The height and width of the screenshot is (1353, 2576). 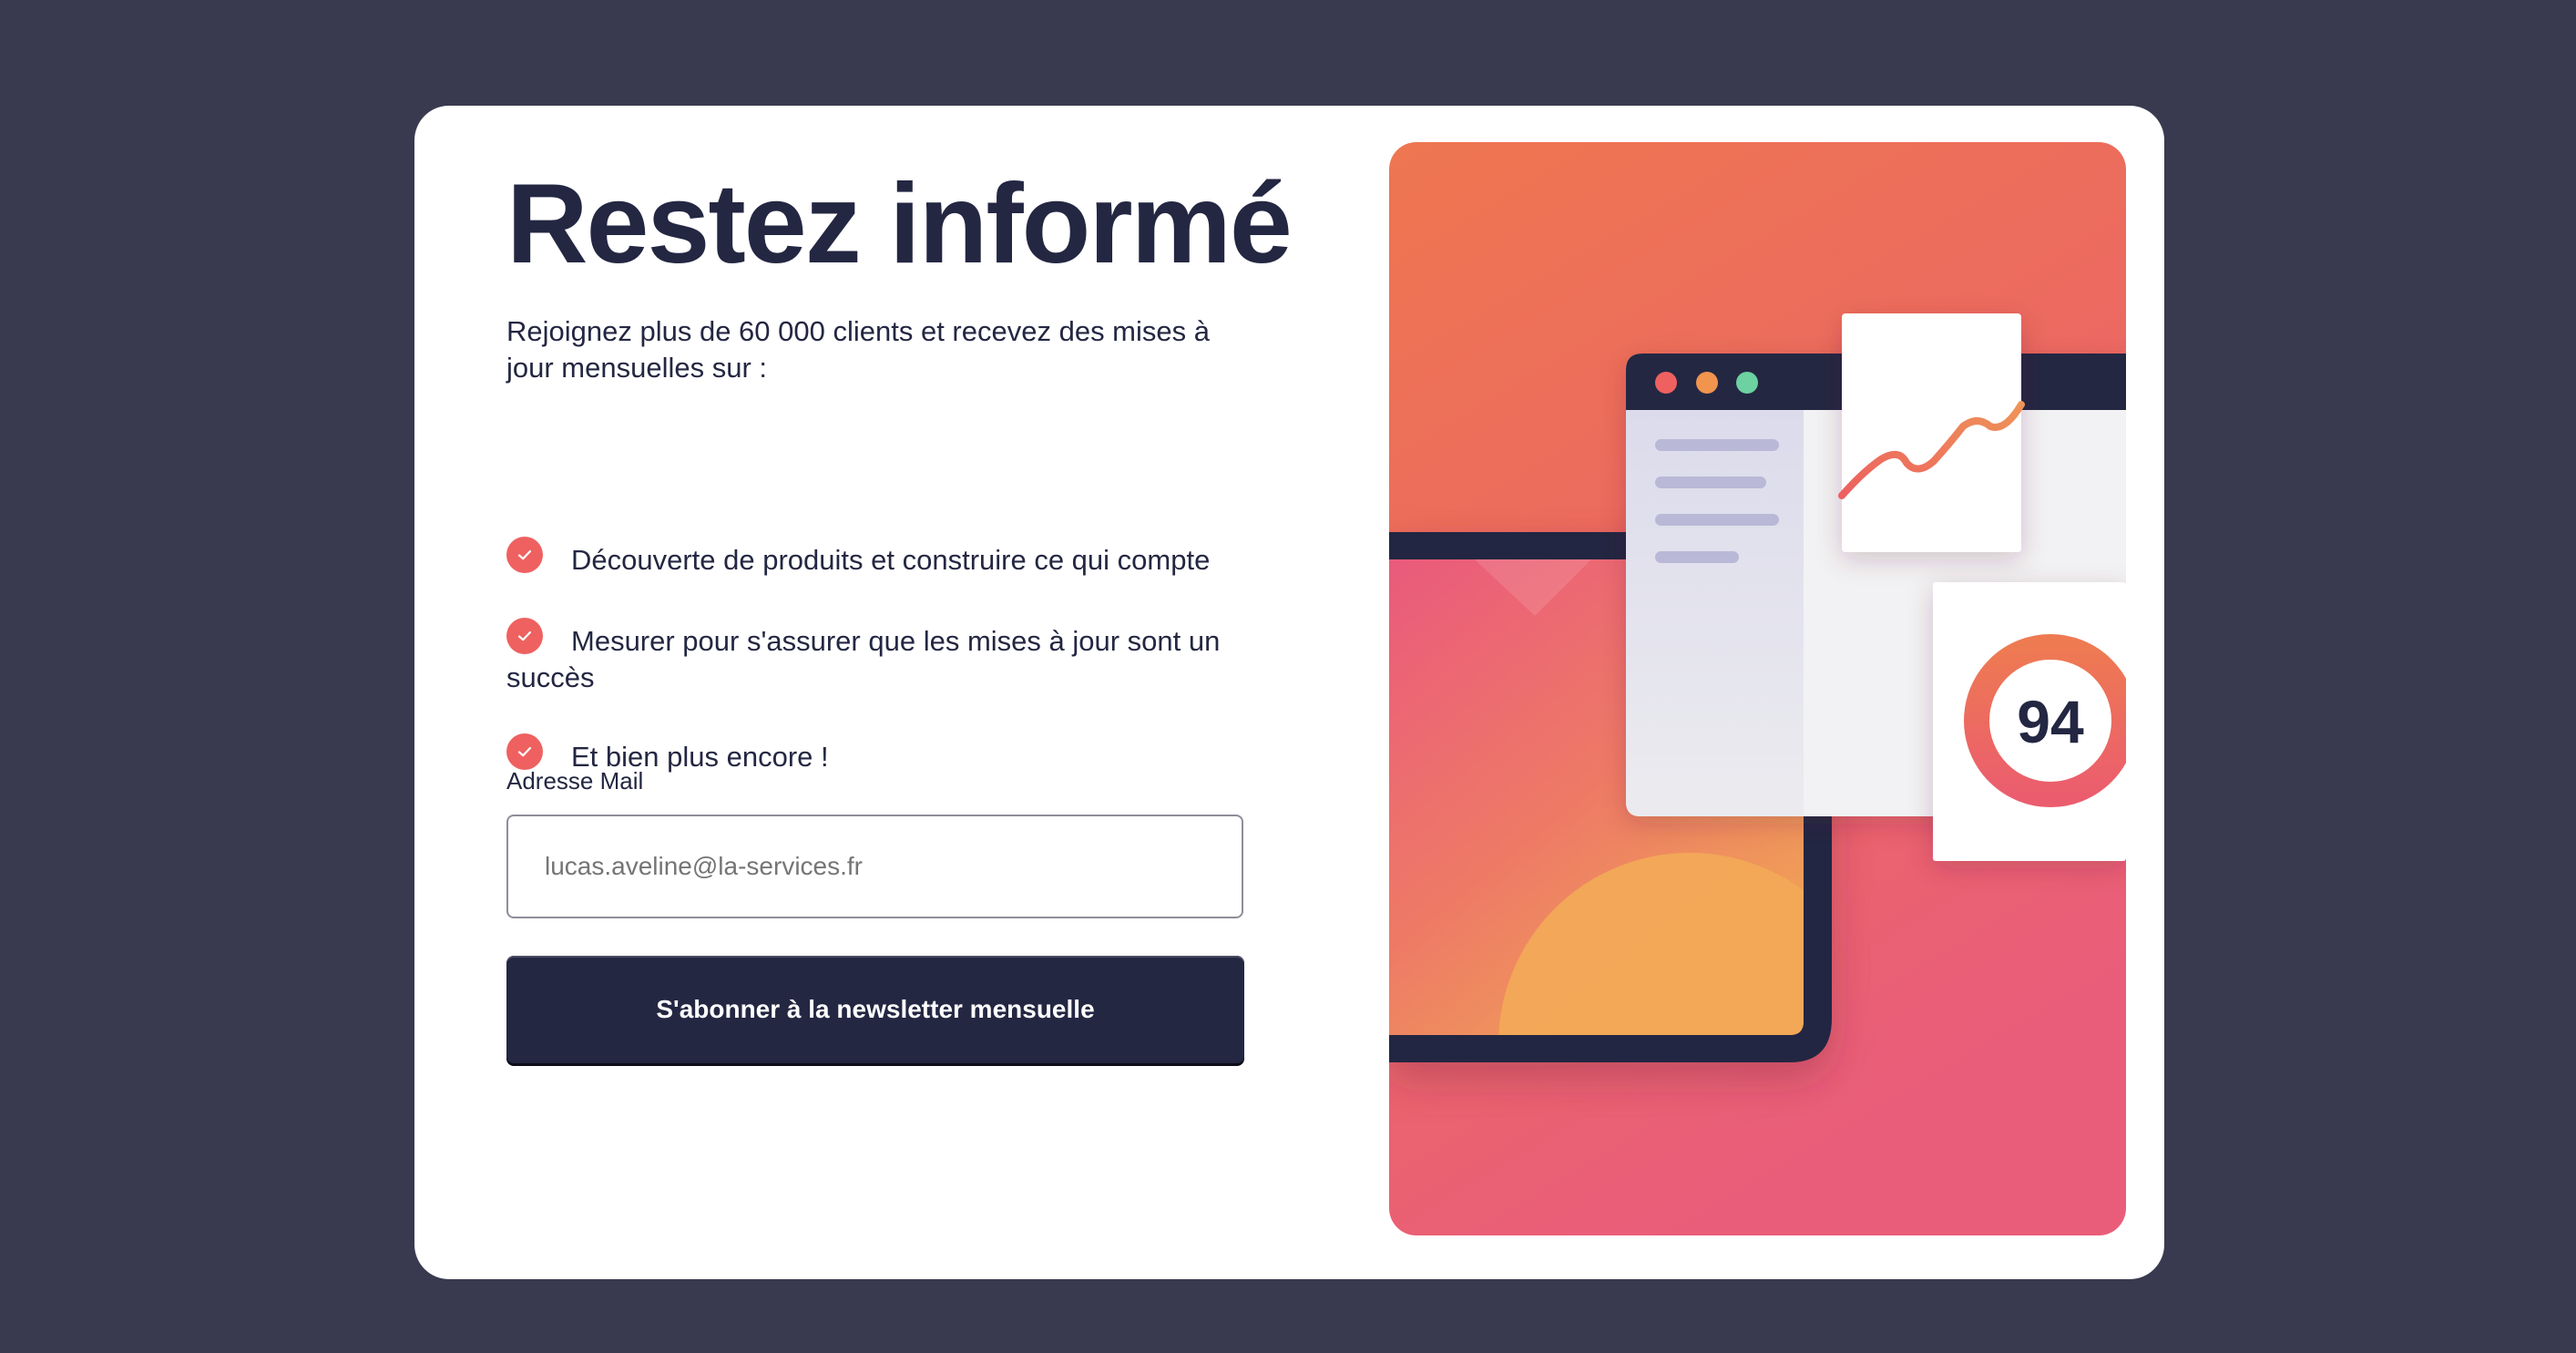 I want to click on email-field, so click(x=874, y=866).